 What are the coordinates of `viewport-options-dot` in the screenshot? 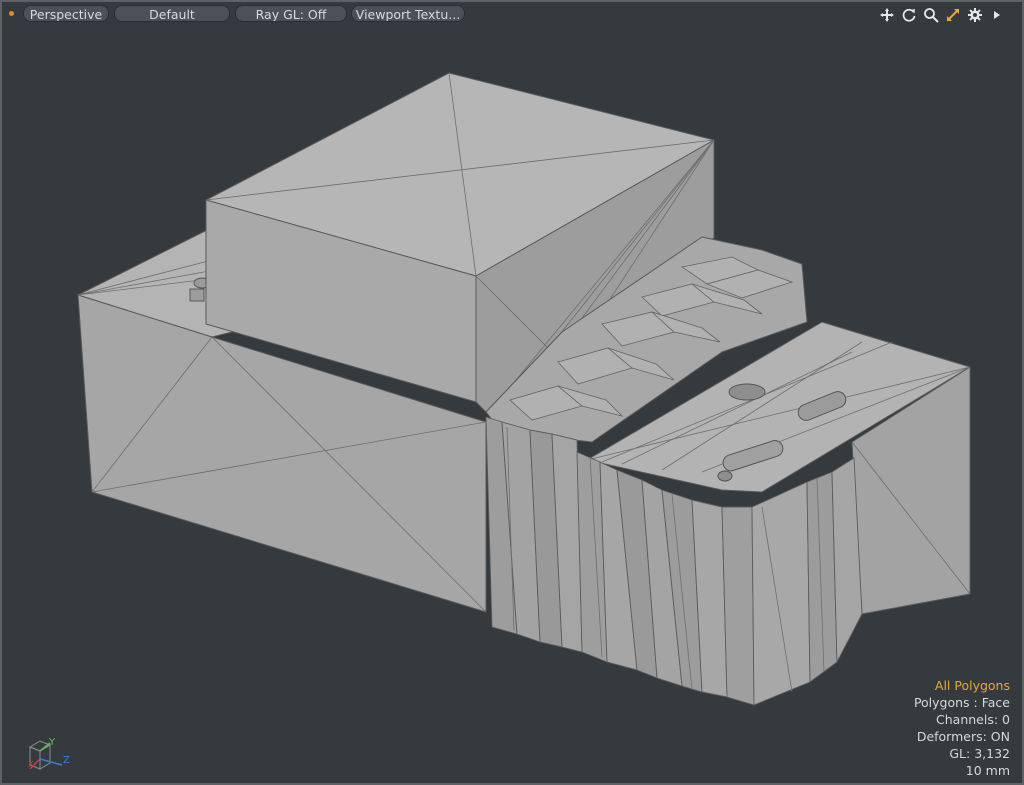 It's located at (11, 13).